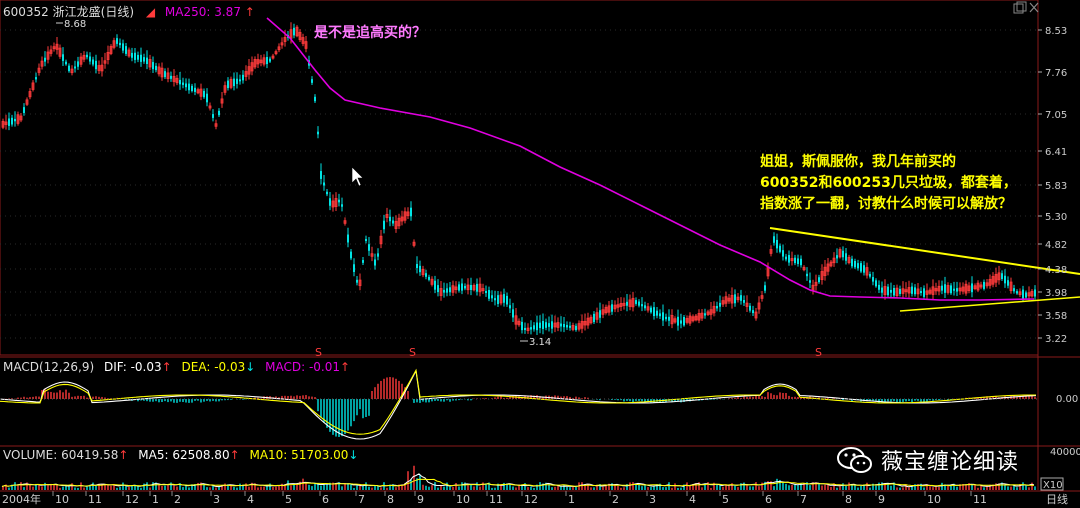  I want to click on year-label: 2004年, so click(21, 499).